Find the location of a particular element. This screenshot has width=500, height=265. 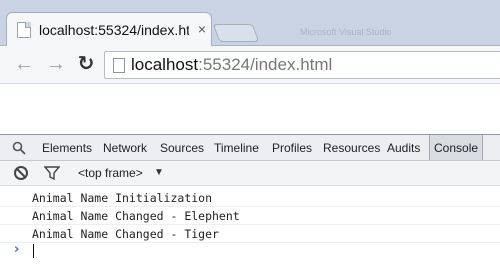

tab-profiles: Profiles is located at coordinates (292, 147).